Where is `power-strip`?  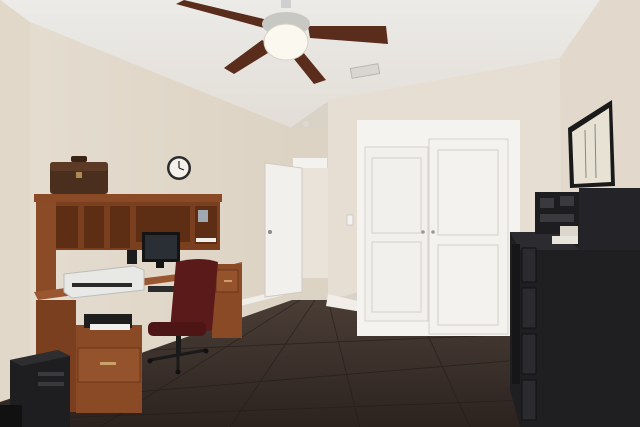
power-strip is located at coordinates (11, 416).